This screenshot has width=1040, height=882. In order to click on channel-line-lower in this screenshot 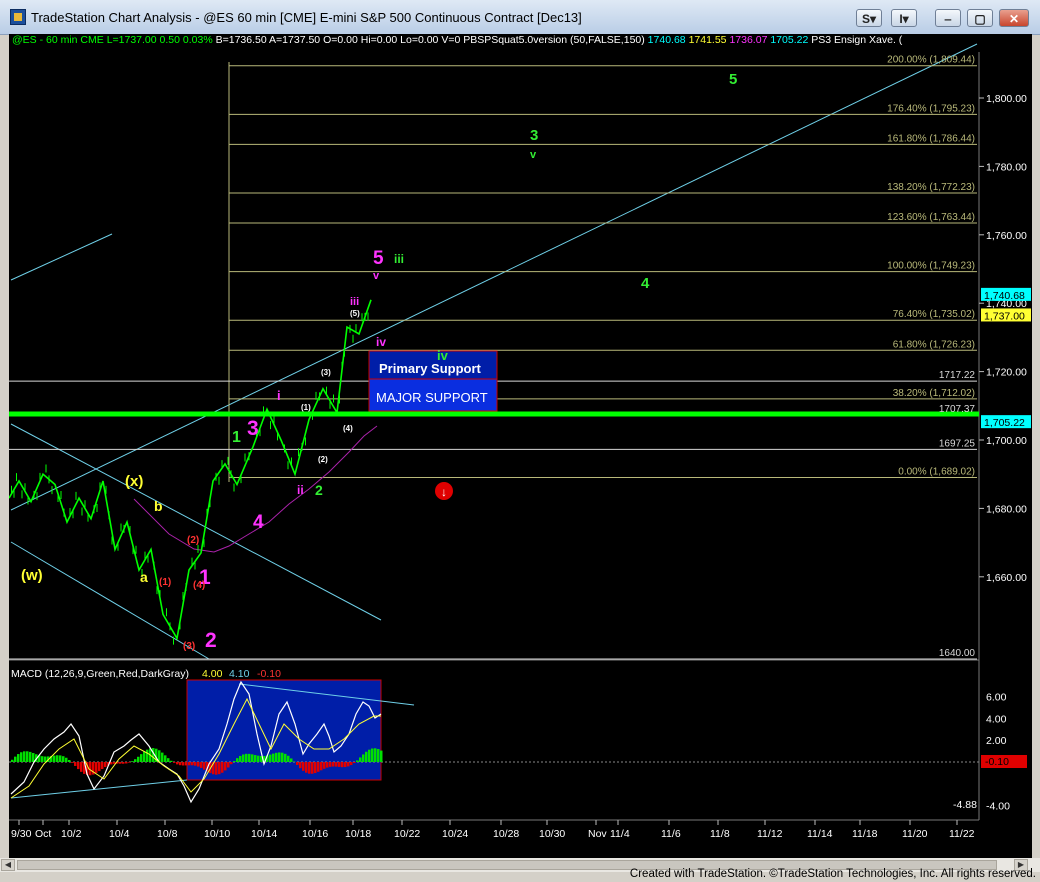, I will do `click(110, 600)`.